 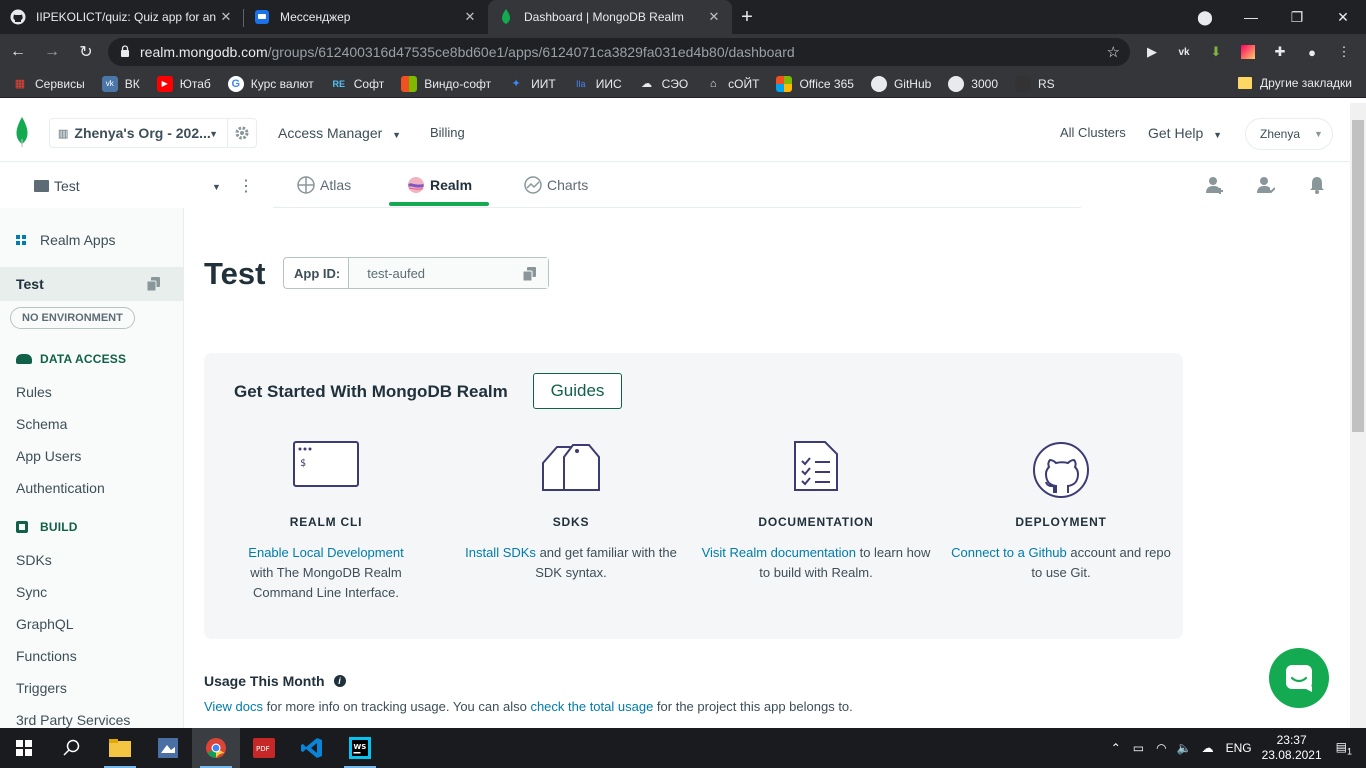 What do you see at coordinates (1297, 17) in the screenshot?
I see `restore-button: ❐` at bounding box center [1297, 17].